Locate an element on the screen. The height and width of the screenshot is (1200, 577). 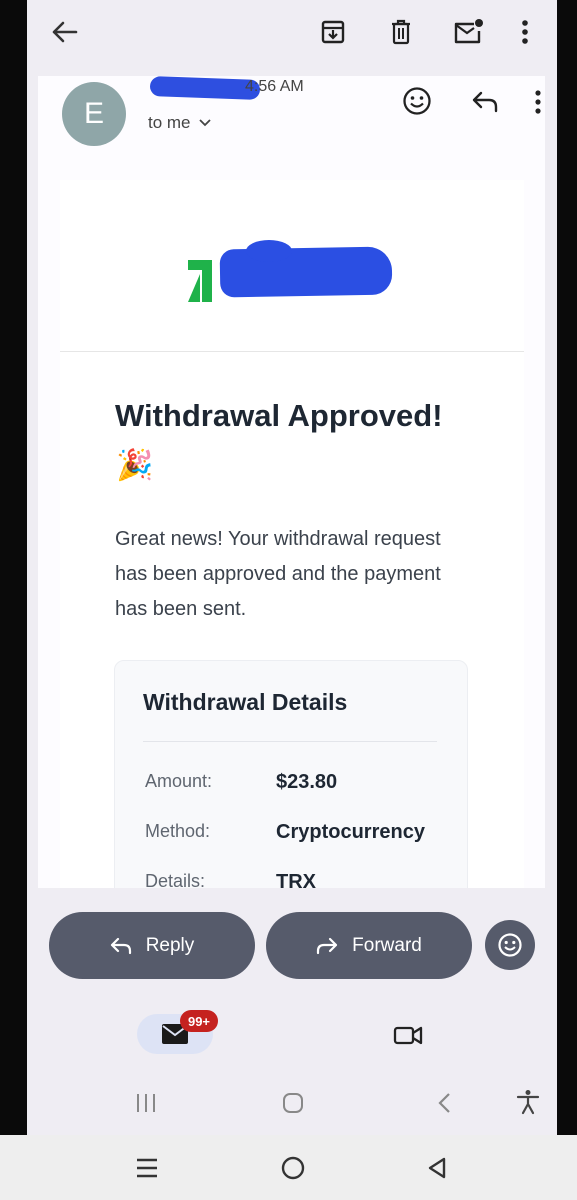
home-icon is located at coordinates (293, 1103).